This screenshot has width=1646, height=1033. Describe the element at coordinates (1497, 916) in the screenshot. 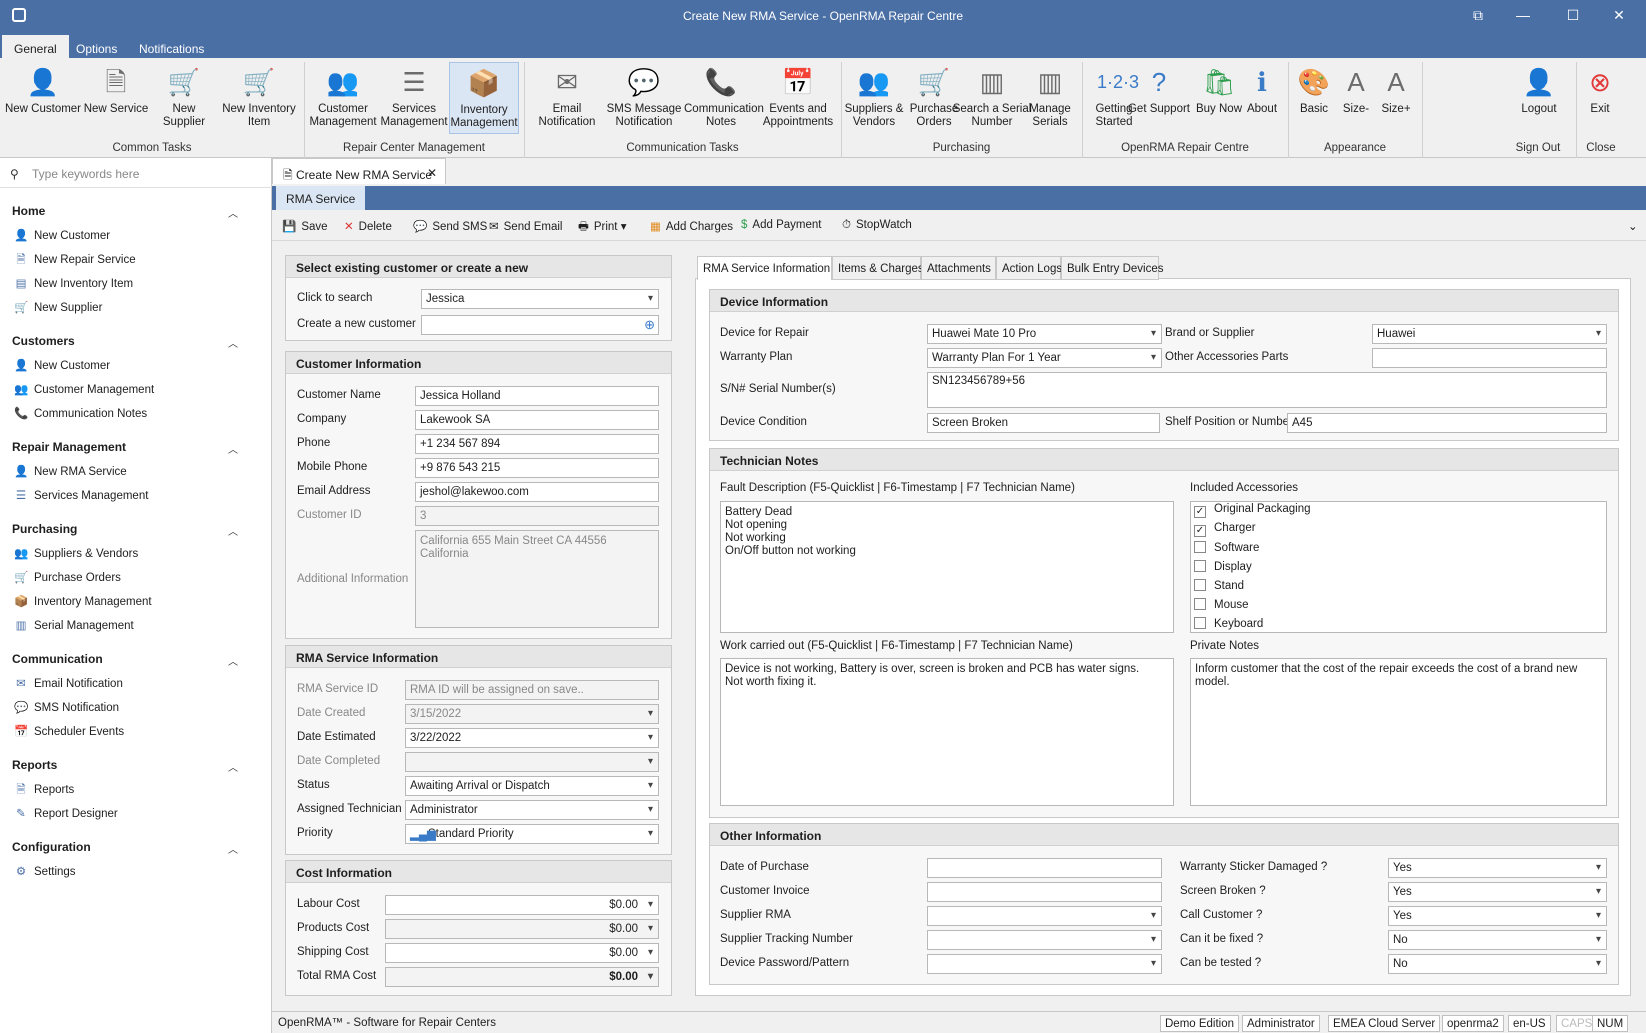

I see `call-customer-combo: Yes` at that location.